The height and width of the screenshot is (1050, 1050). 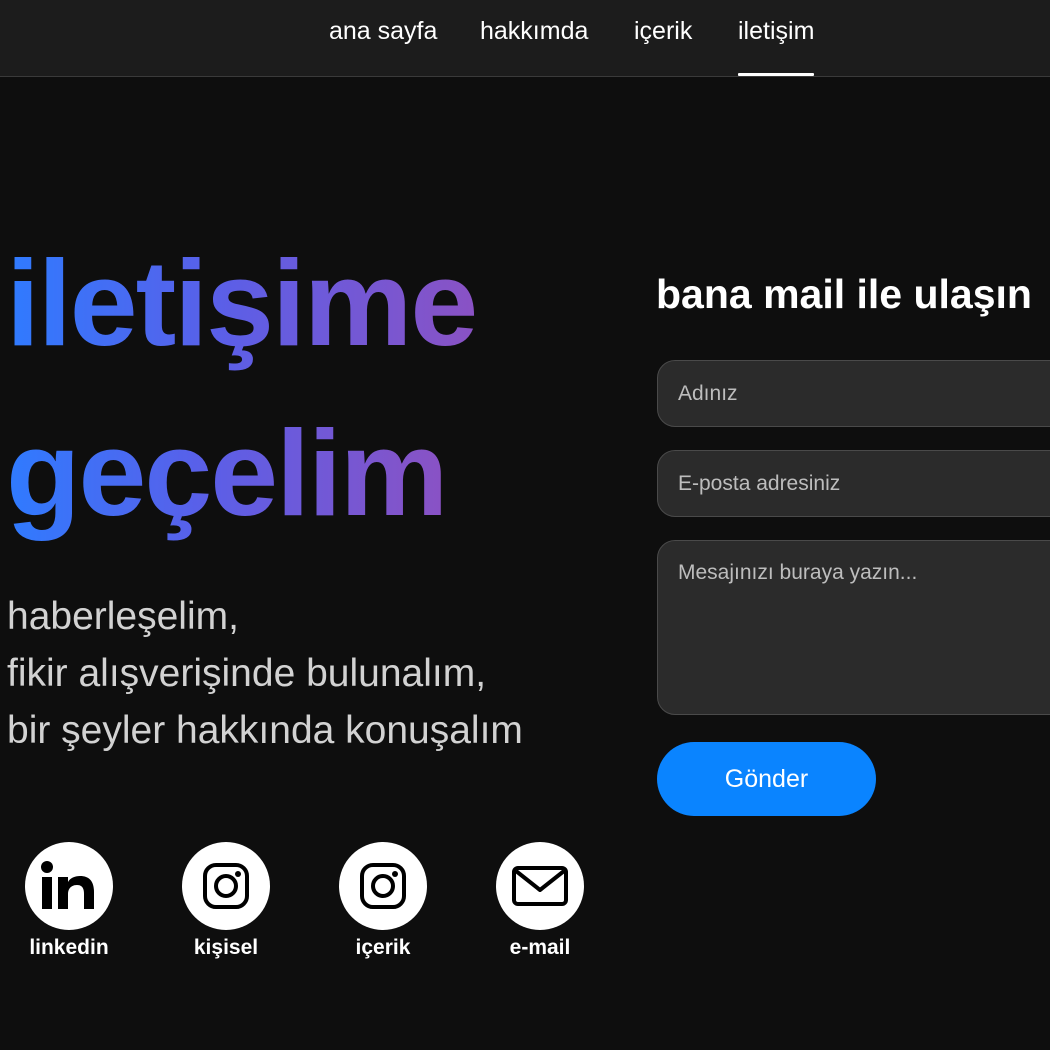 I want to click on message-textarea, so click(x=853, y=627).